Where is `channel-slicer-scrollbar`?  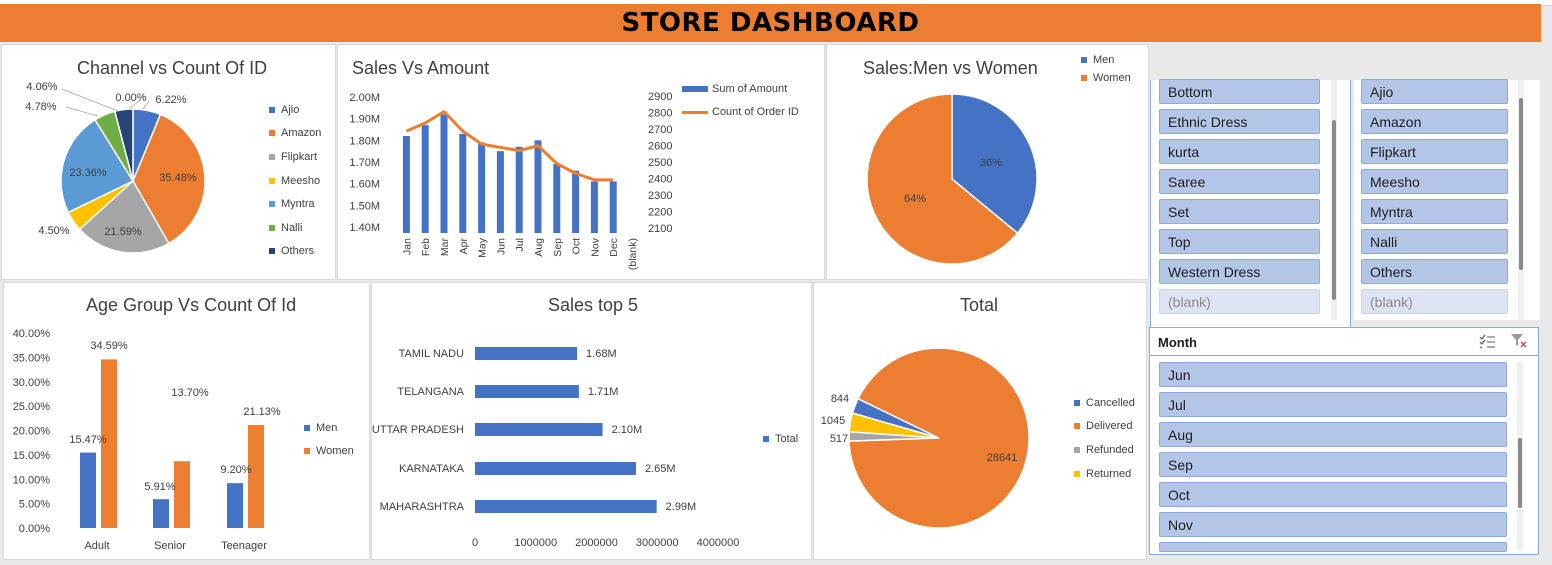
channel-slicer-scrollbar is located at coordinates (1521, 200).